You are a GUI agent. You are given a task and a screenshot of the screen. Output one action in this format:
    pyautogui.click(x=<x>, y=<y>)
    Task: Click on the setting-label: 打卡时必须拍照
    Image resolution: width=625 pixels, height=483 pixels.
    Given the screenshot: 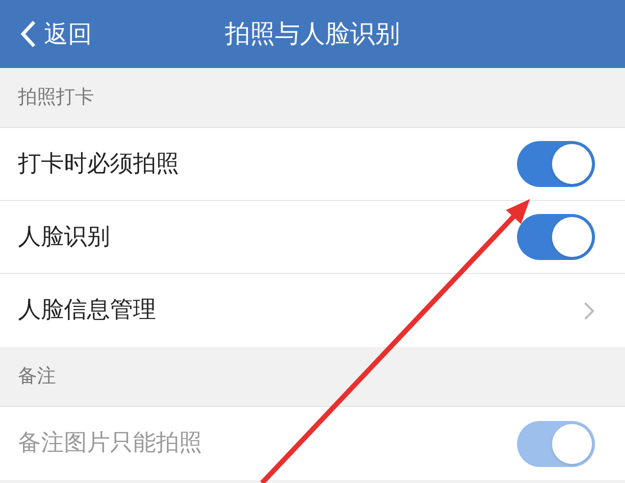 What is the action you would take?
    pyautogui.click(x=98, y=164)
    